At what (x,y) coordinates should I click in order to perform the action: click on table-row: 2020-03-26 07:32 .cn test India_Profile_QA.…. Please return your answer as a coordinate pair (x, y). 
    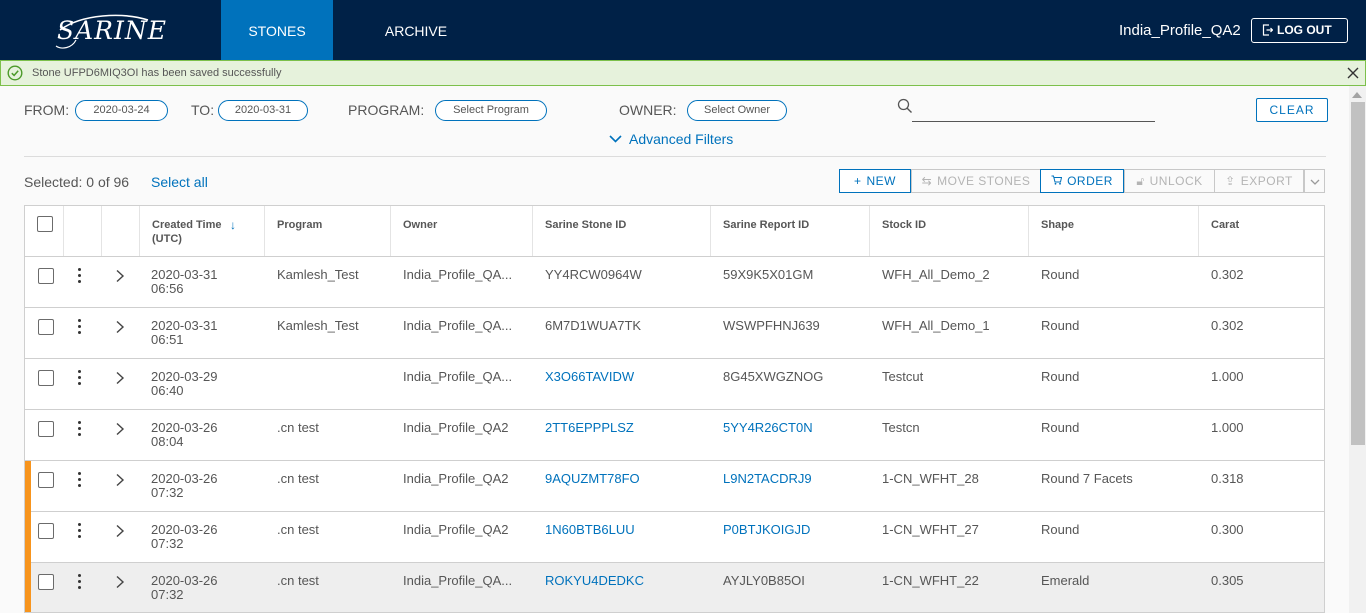
    Looking at the image, I should click on (674, 587).